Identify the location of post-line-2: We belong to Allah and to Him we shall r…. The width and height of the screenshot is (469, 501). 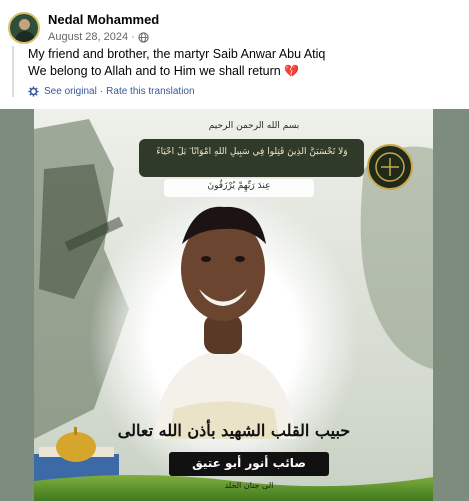
(243, 71).